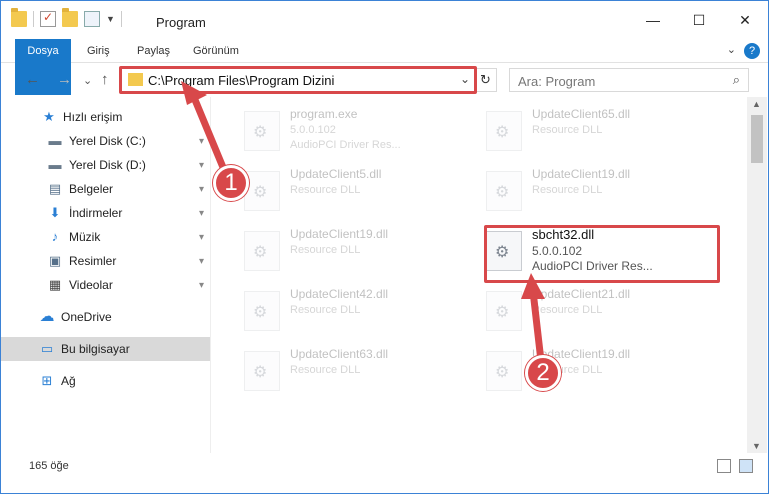 Image resolution: width=769 pixels, height=494 pixels. What do you see at coordinates (55, 284) in the screenshot?
I see `videos-icon: ▦` at bounding box center [55, 284].